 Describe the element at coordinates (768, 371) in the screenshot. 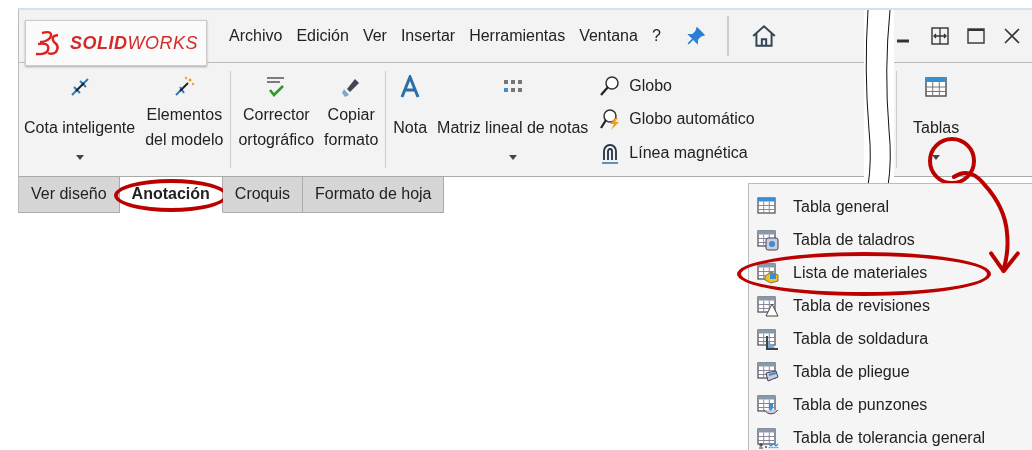

I see `table-sheet-icon` at that location.